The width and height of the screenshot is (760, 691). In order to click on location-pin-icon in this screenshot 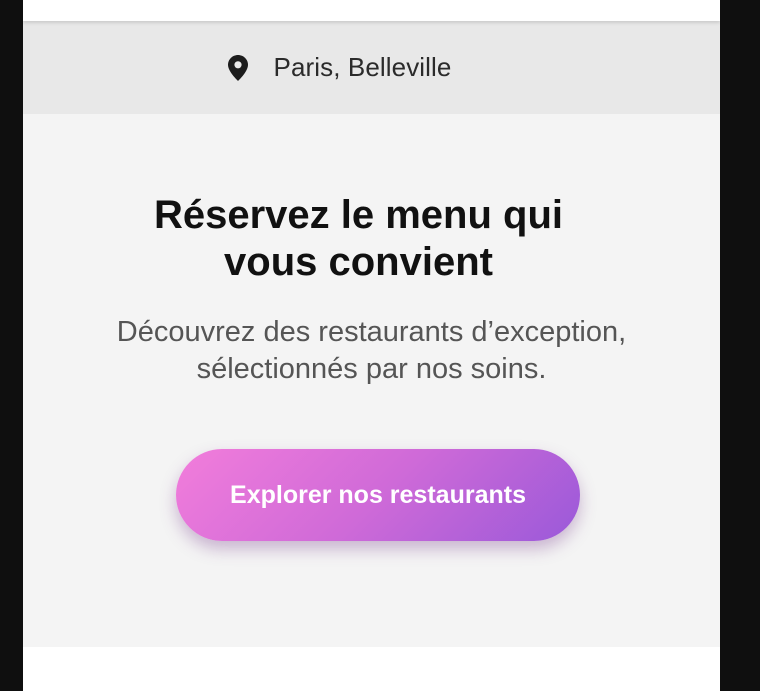, I will do `click(237, 67)`.